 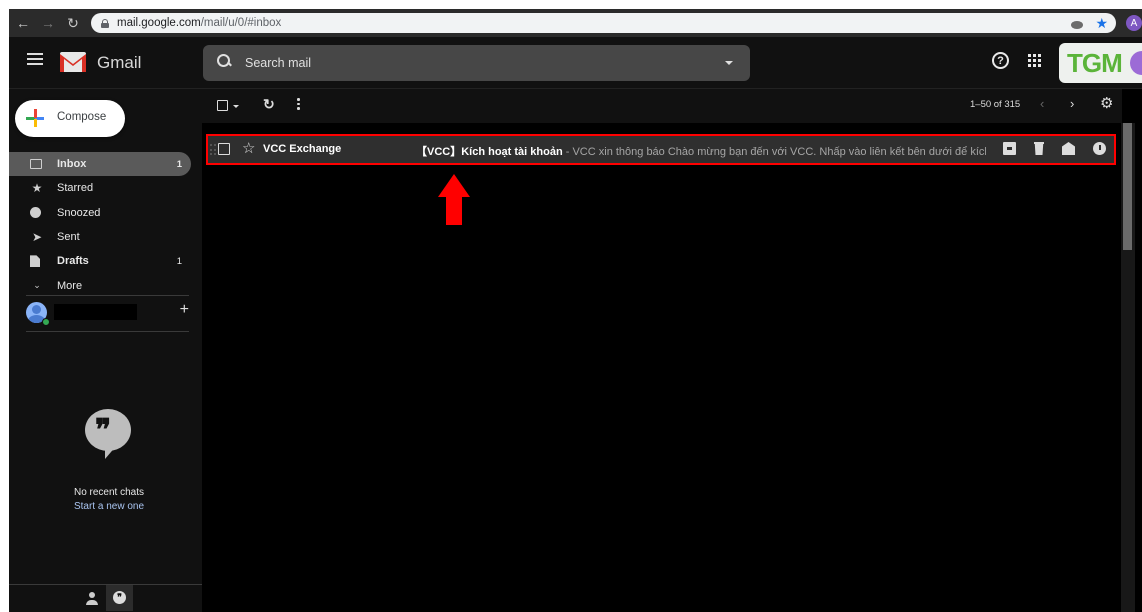 I want to click on main-menu-icon, so click(x=35, y=59).